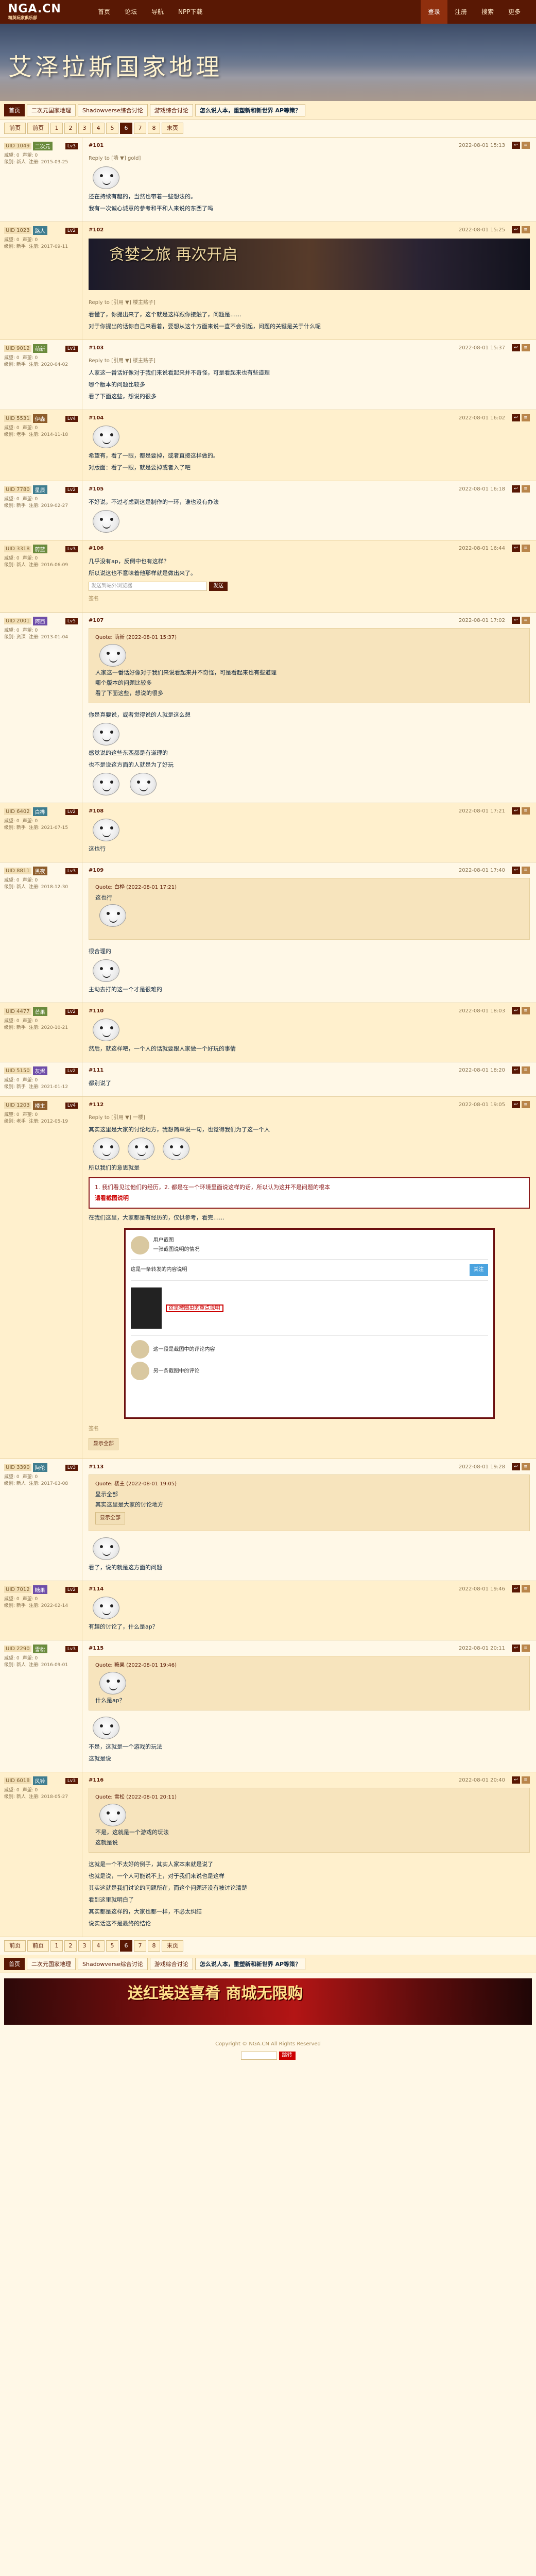 Image resolution: width=536 pixels, height=2576 pixels. Describe the element at coordinates (96, 1589) in the screenshot. I see `post-floor: #114` at that location.